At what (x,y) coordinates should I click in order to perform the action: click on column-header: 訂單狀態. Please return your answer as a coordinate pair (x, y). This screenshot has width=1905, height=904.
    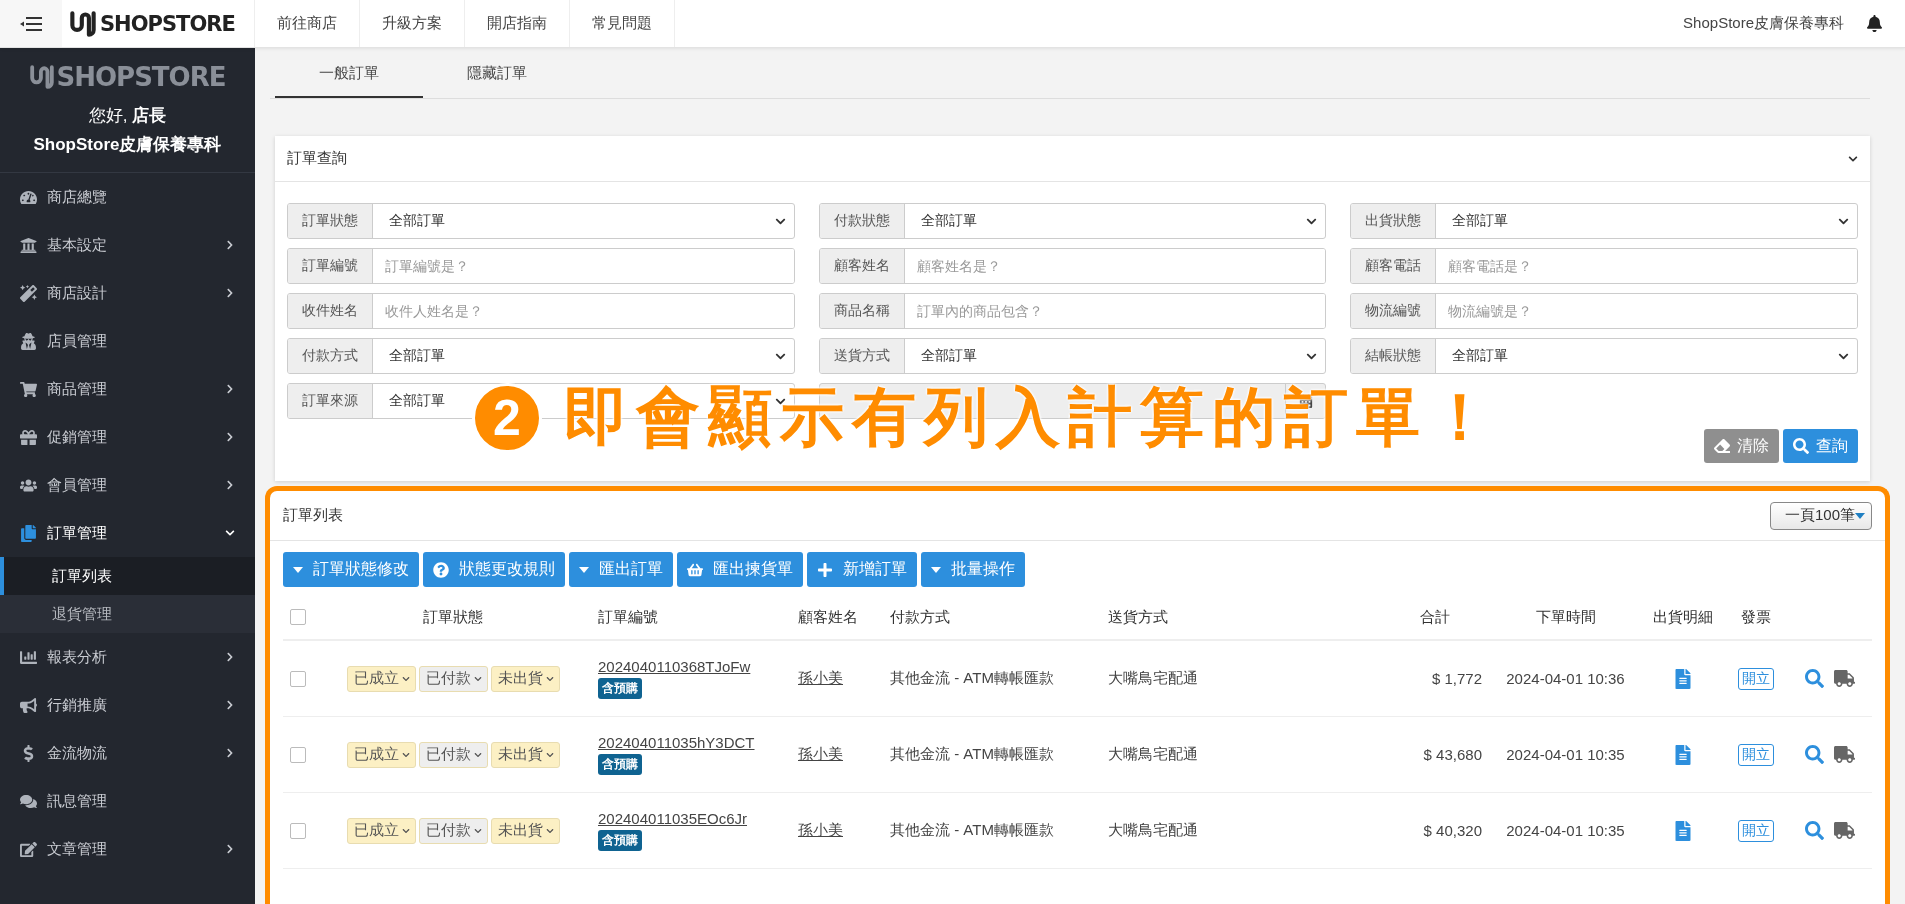
    Looking at the image, I should click on (453, 617).